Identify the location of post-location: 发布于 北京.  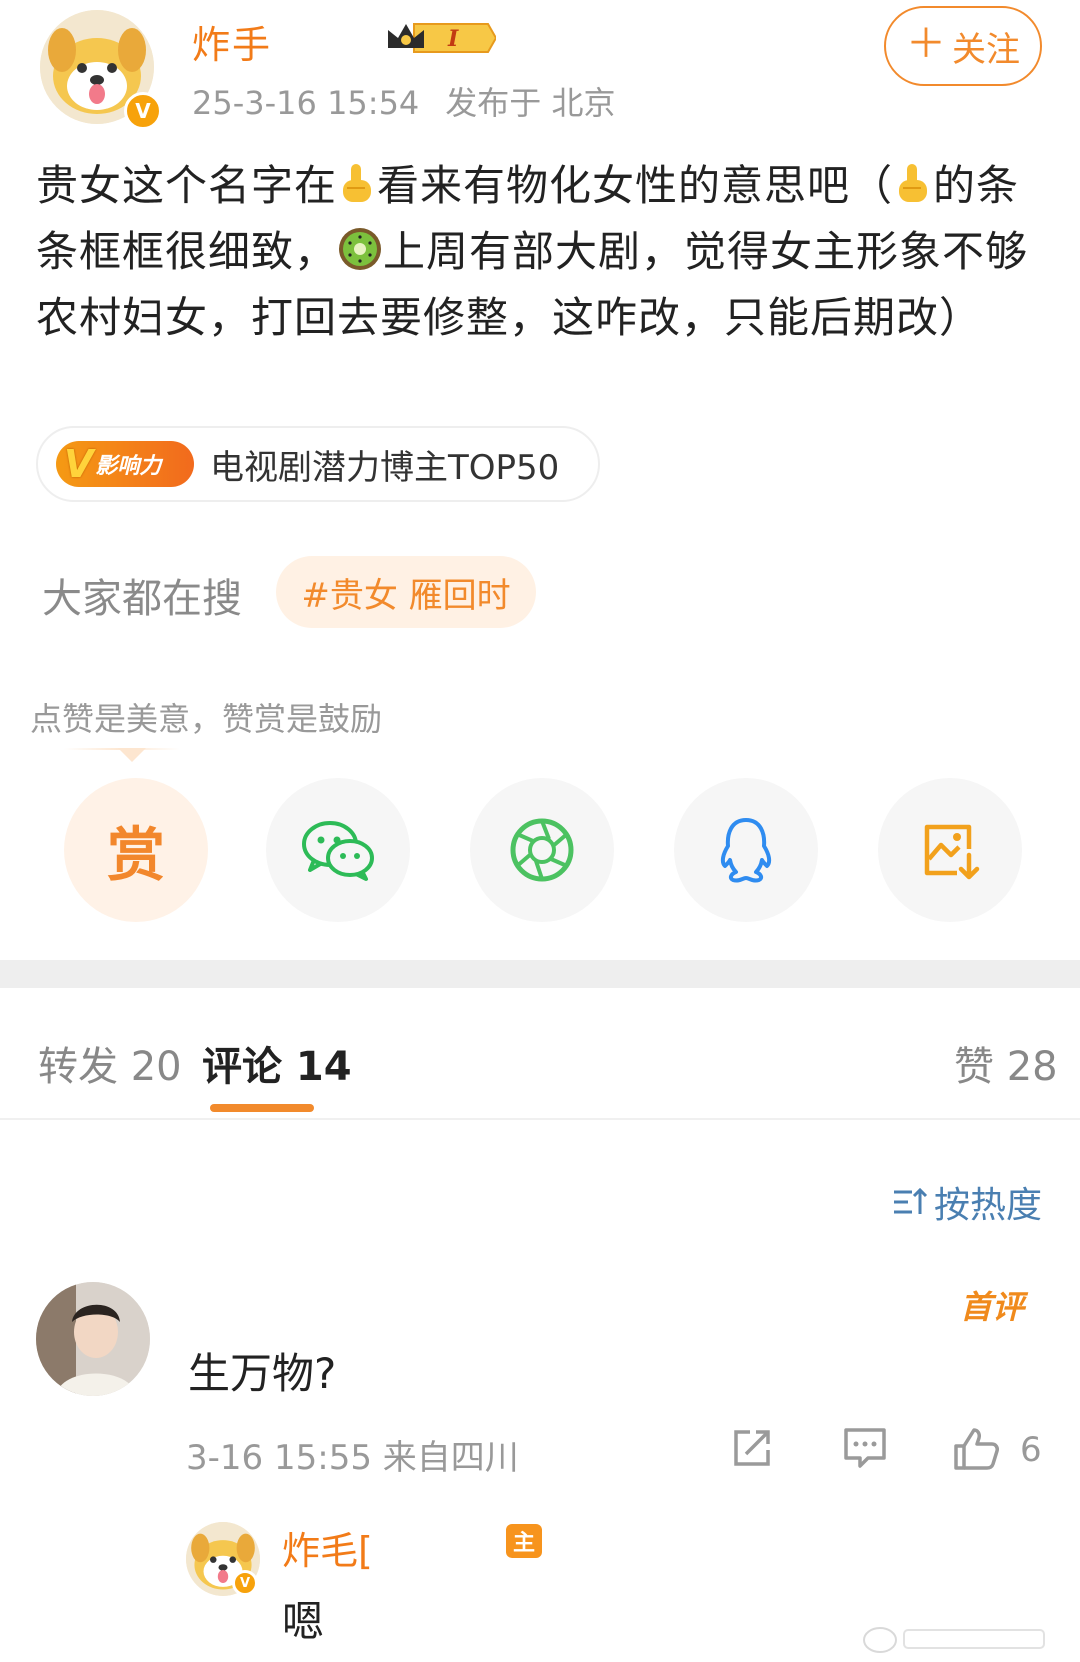
(530, 103).